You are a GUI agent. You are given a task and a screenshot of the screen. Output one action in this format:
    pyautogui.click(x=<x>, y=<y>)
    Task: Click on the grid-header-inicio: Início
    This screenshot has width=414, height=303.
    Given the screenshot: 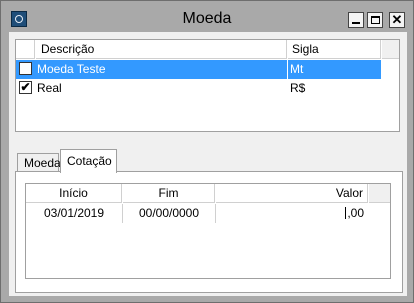 What is the action you would take?
    pyautogui.click(x=74, y=193)
    